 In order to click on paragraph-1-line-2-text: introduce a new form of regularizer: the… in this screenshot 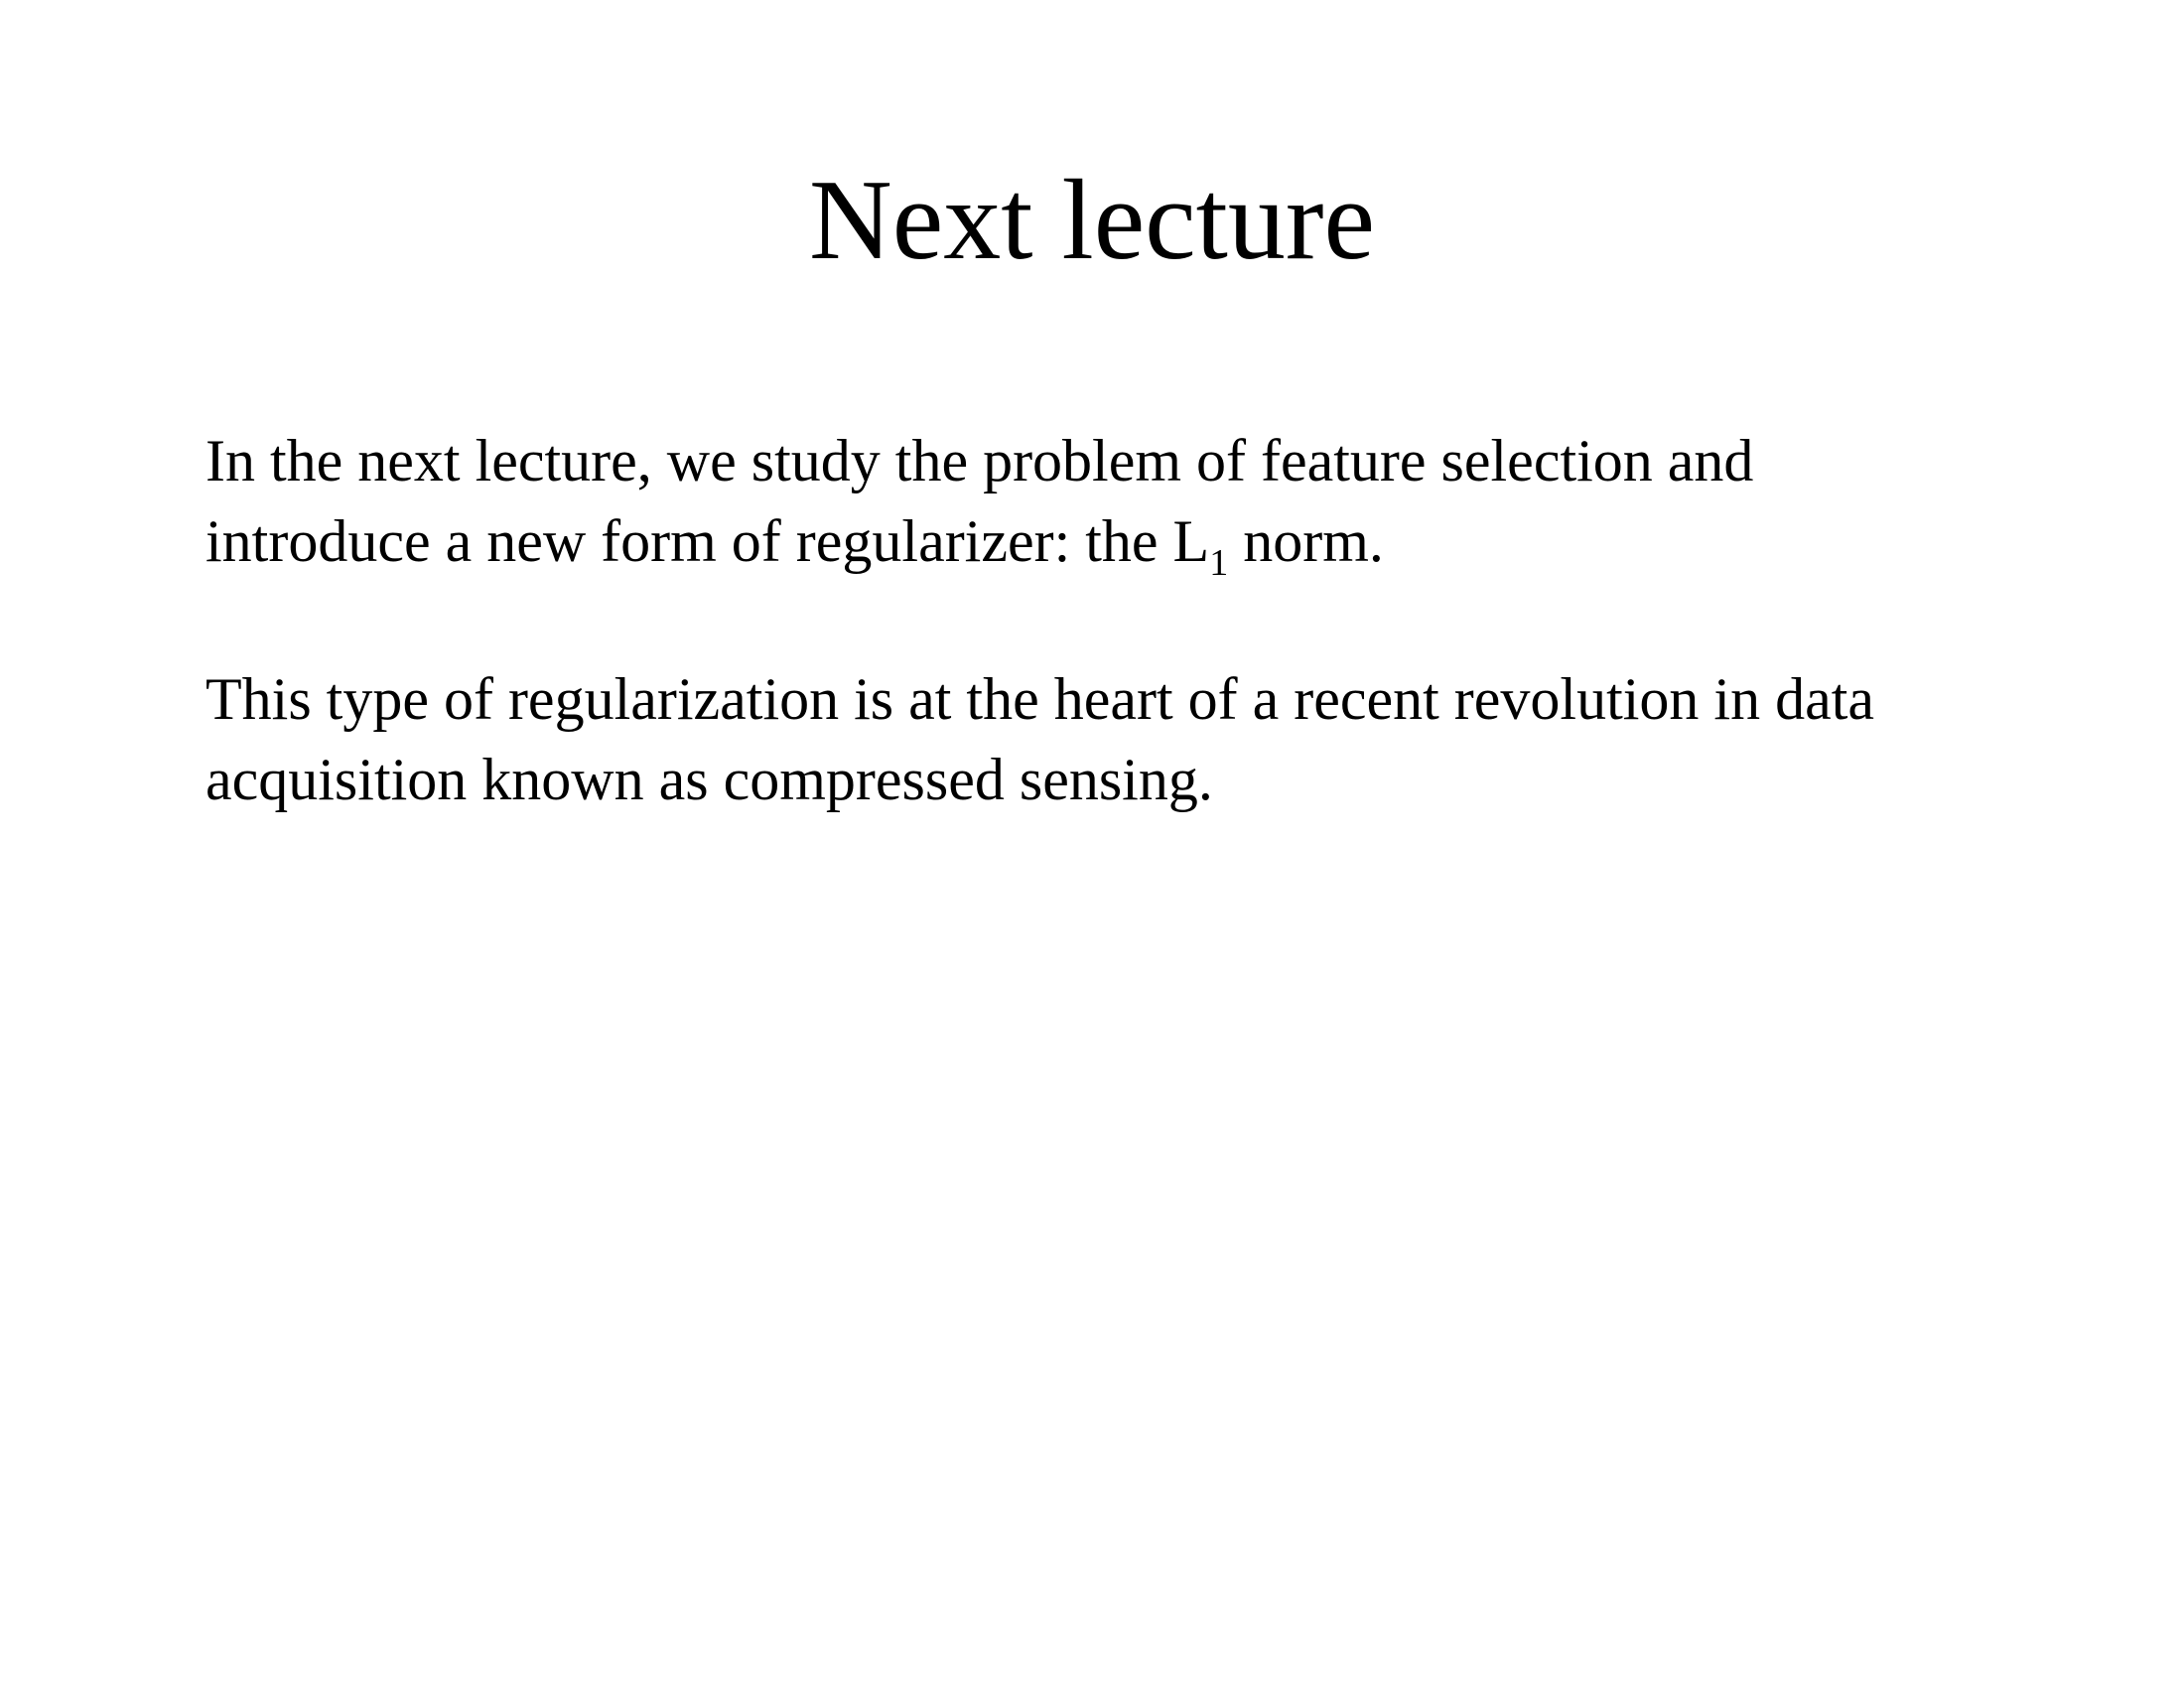, I will do `click(707, 541)`.